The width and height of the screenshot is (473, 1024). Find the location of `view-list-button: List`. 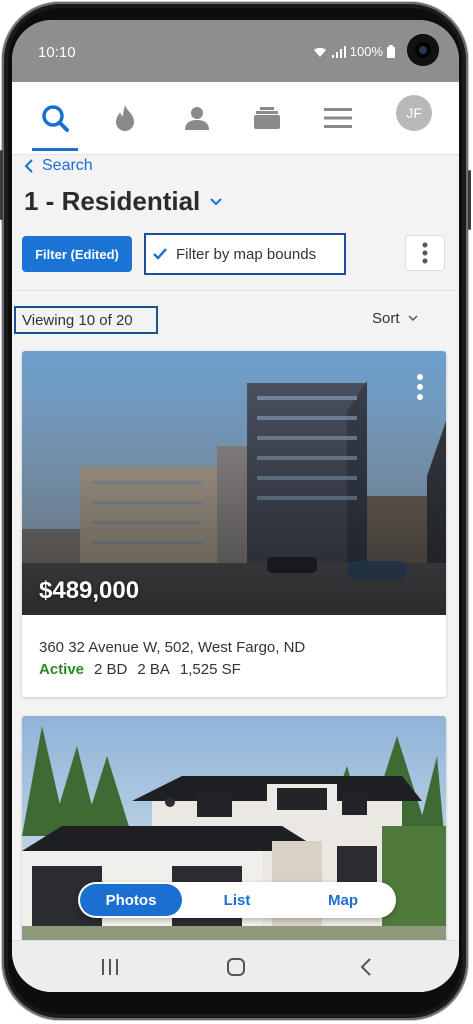

view-list-button: List is located at coordinates (237, 900).